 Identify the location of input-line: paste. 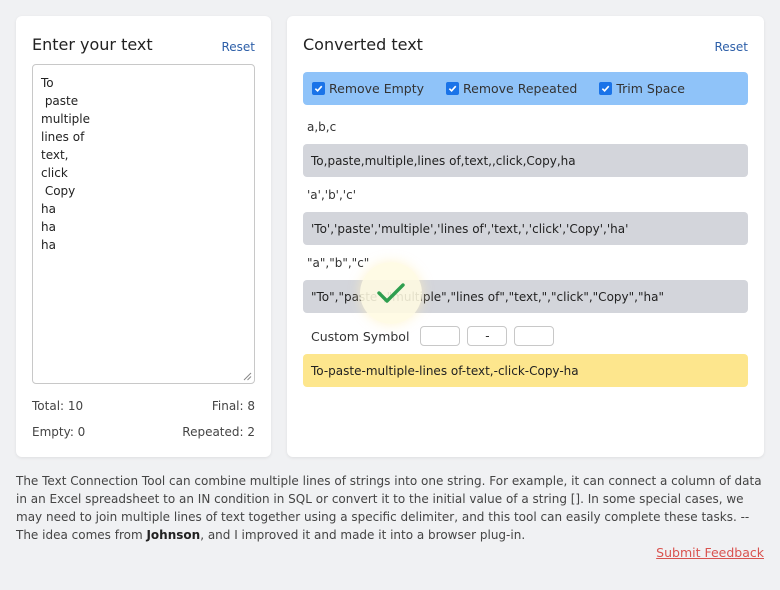
(60, 101).